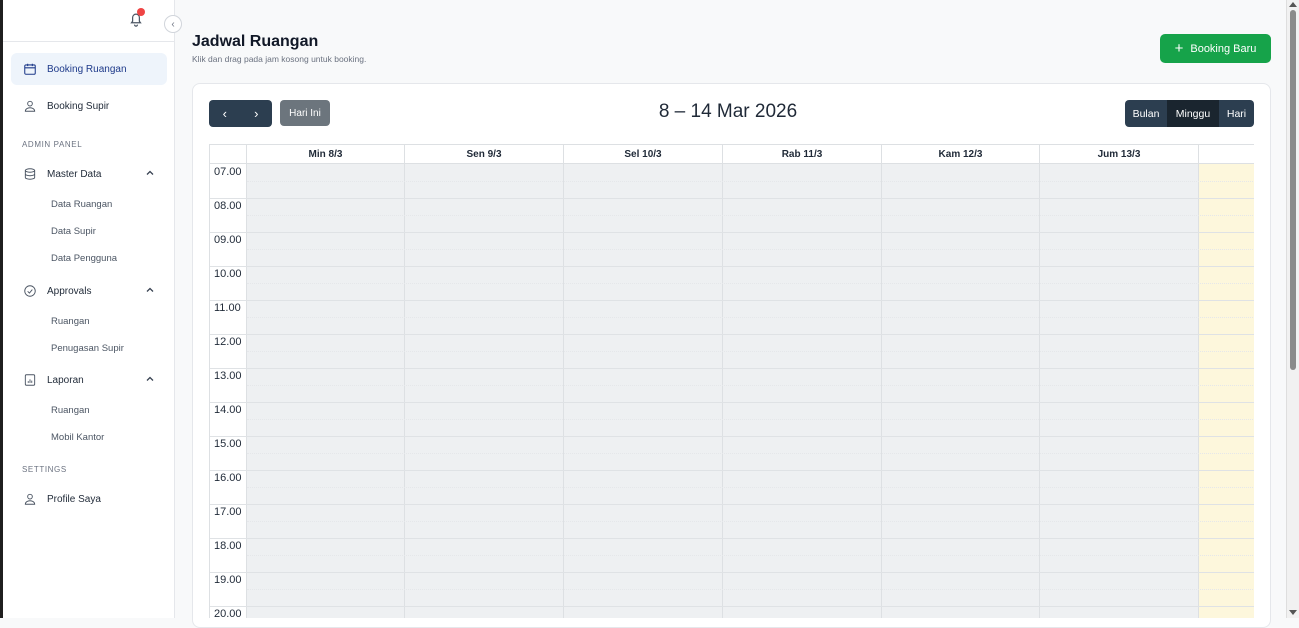 The width and height of the screenshot is (1299, 628). I want to click on plus-icon: +, so click(1179, 48).